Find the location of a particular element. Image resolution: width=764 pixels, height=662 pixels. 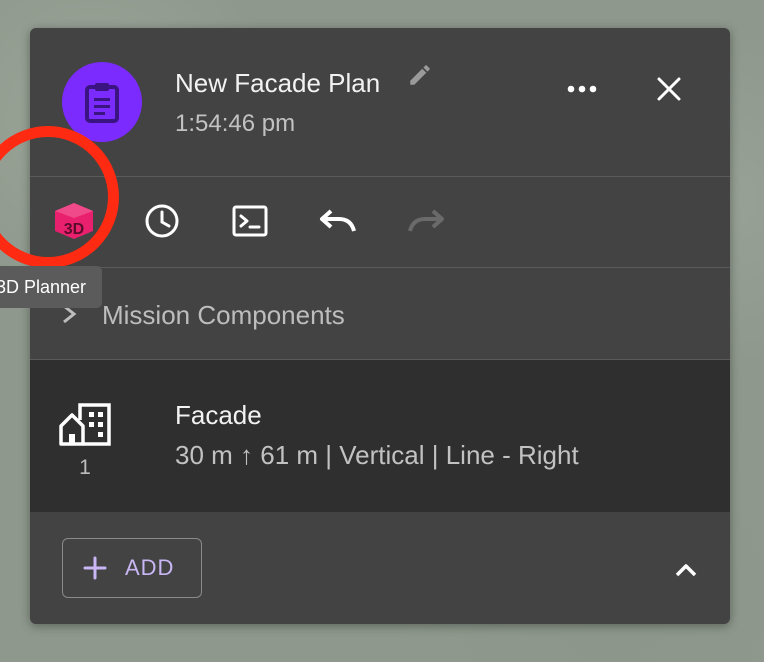

chevron-up-icon is located at coordinates (686, 570).